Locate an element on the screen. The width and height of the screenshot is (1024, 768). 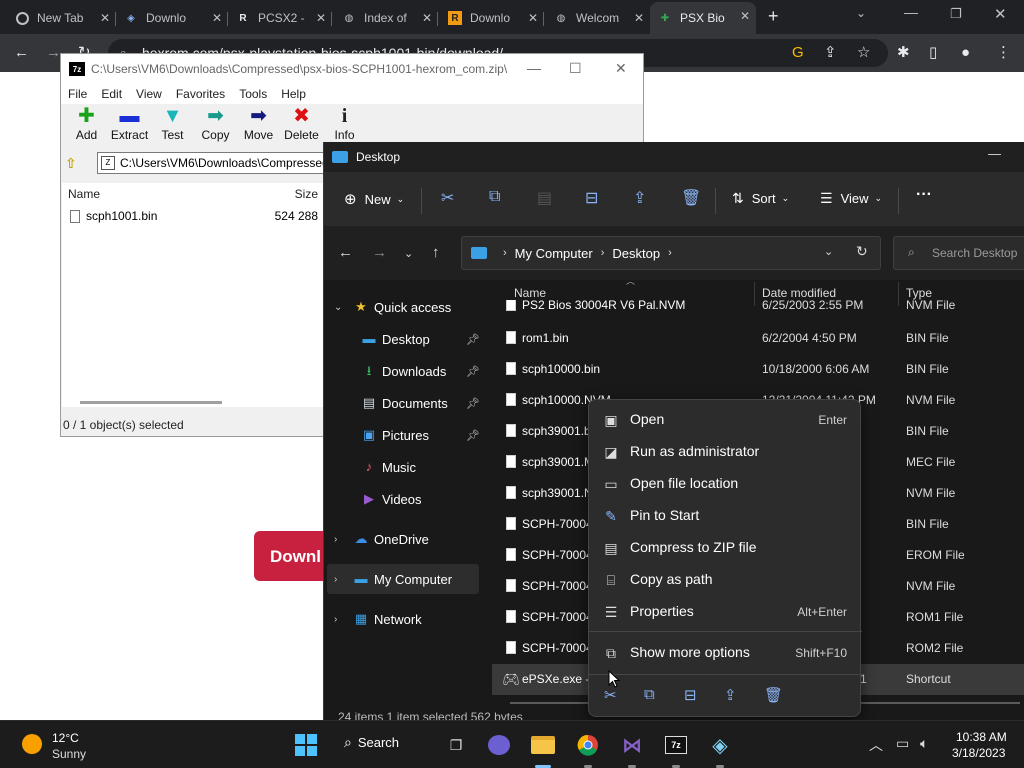
browser-tab: ◈ Downlo ✕ is located at coordinates (172, 18).